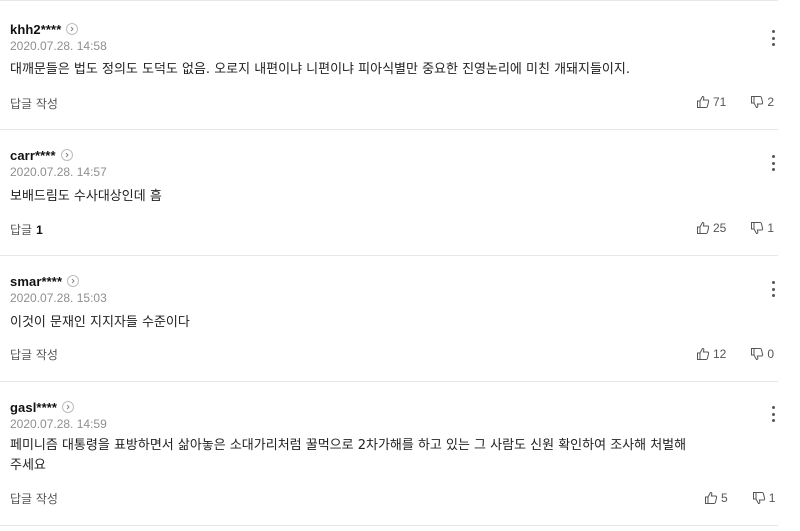 The image size is (800, 531). I want to click on comment-username: smar****, so click(36, 281).